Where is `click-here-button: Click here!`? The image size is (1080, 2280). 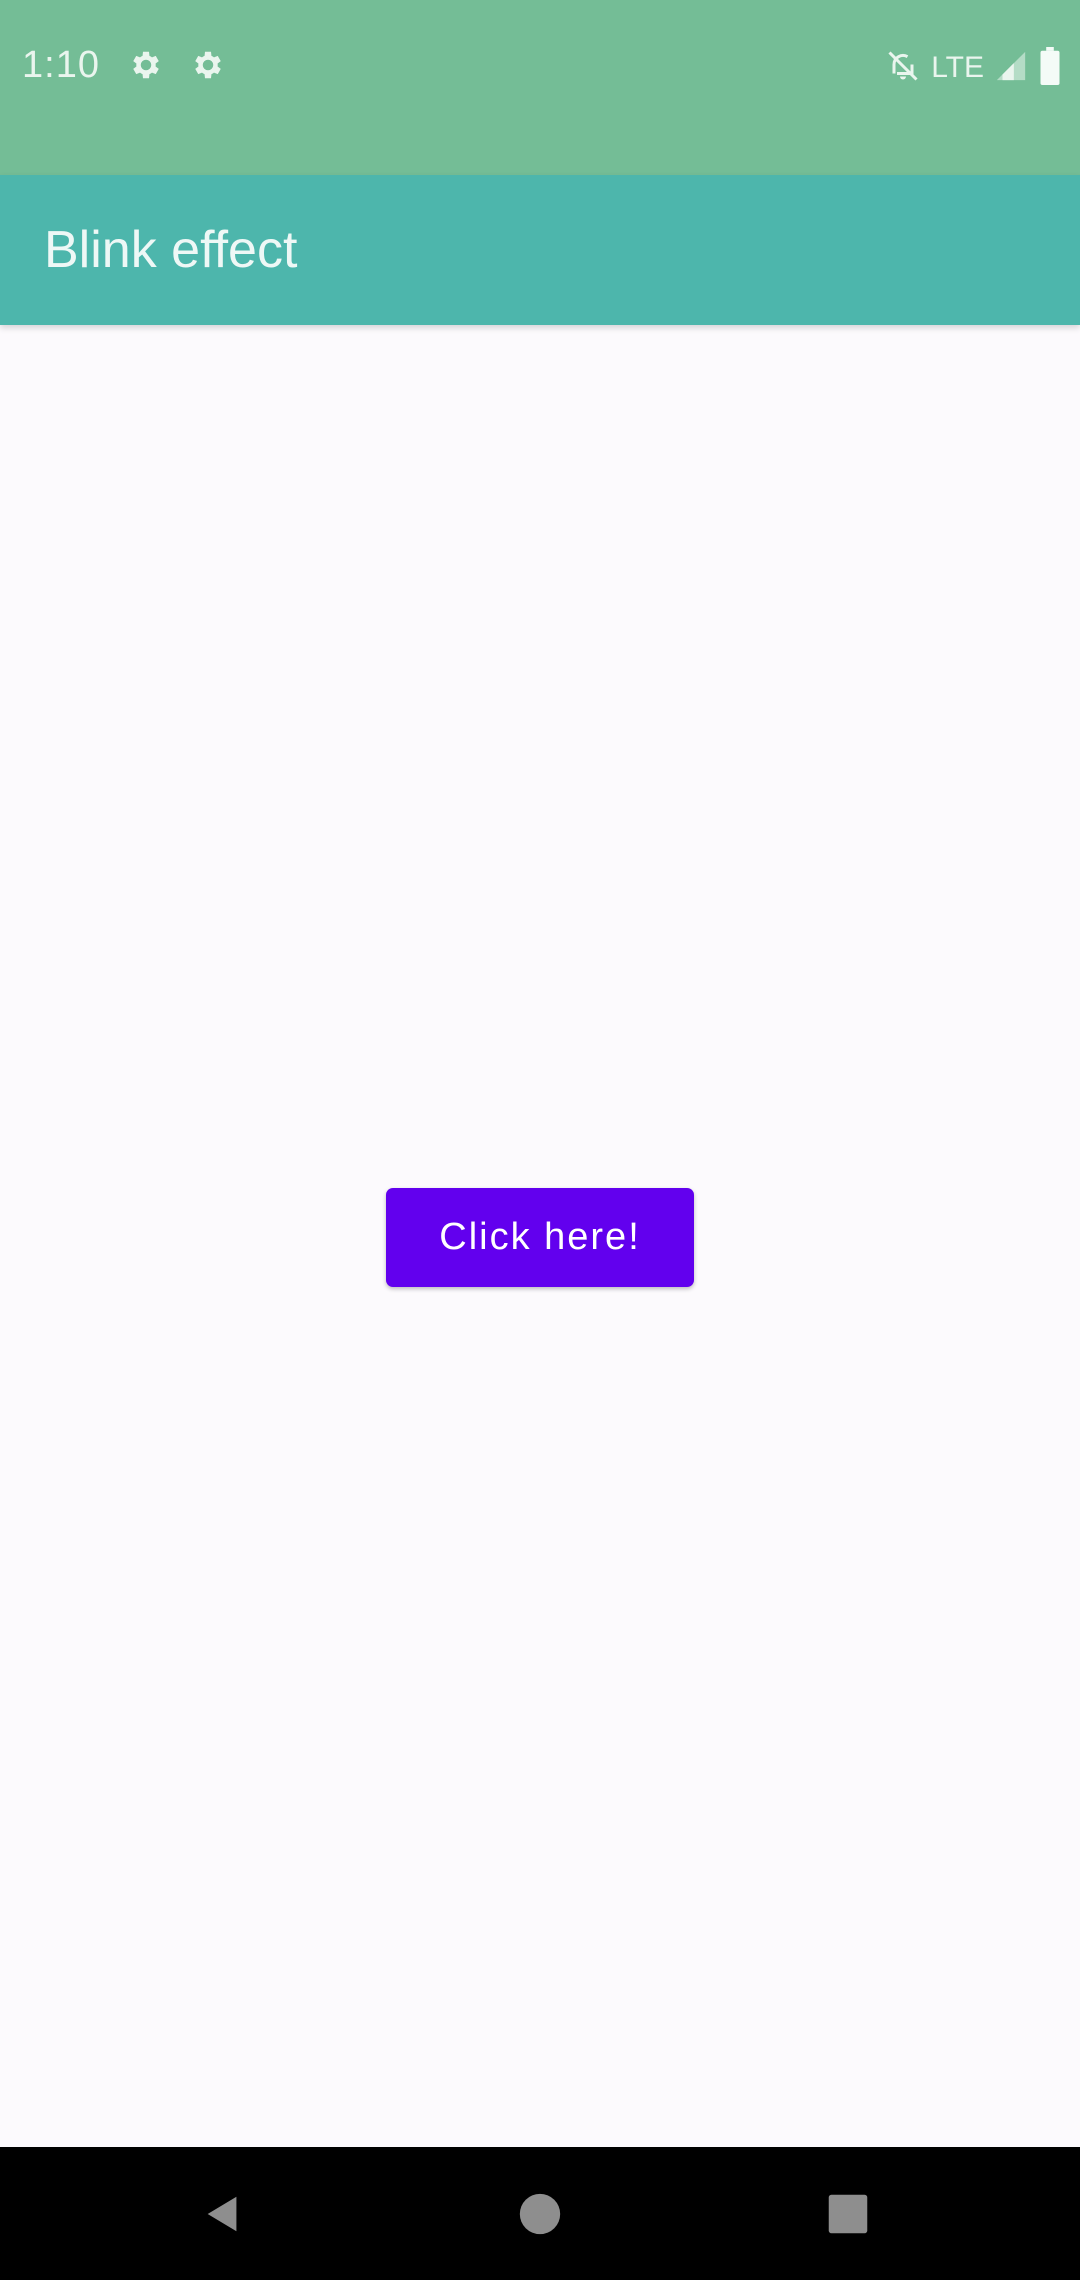 click-here-button: Click here! is located at coordinates (540, 1237).